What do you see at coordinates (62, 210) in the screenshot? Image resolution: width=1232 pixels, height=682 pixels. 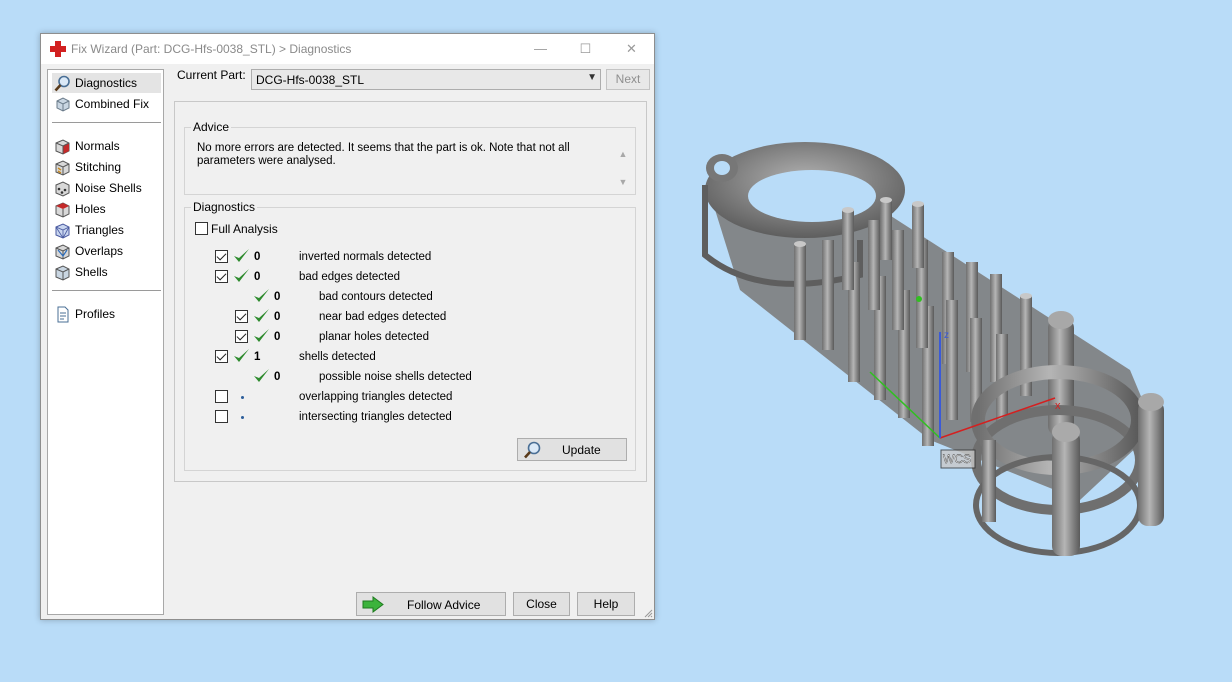 I see `holes-cube-icon` at bounding box center [62, 210].